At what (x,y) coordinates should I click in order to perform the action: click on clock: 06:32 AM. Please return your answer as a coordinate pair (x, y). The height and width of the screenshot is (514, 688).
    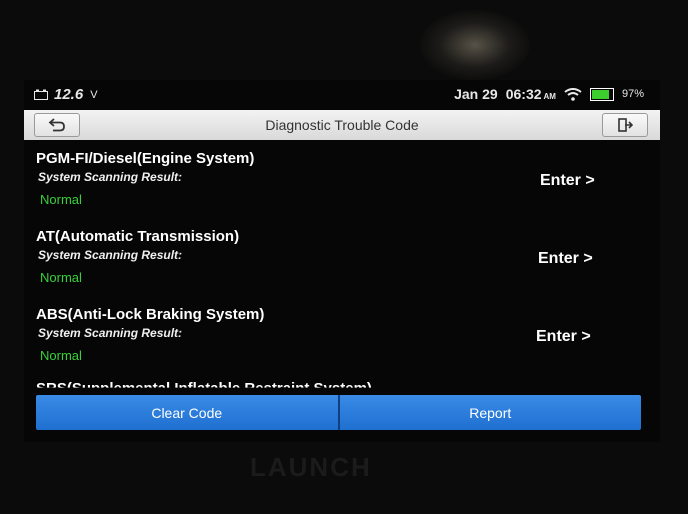
    Looking at the image, I should click on (531, 94).